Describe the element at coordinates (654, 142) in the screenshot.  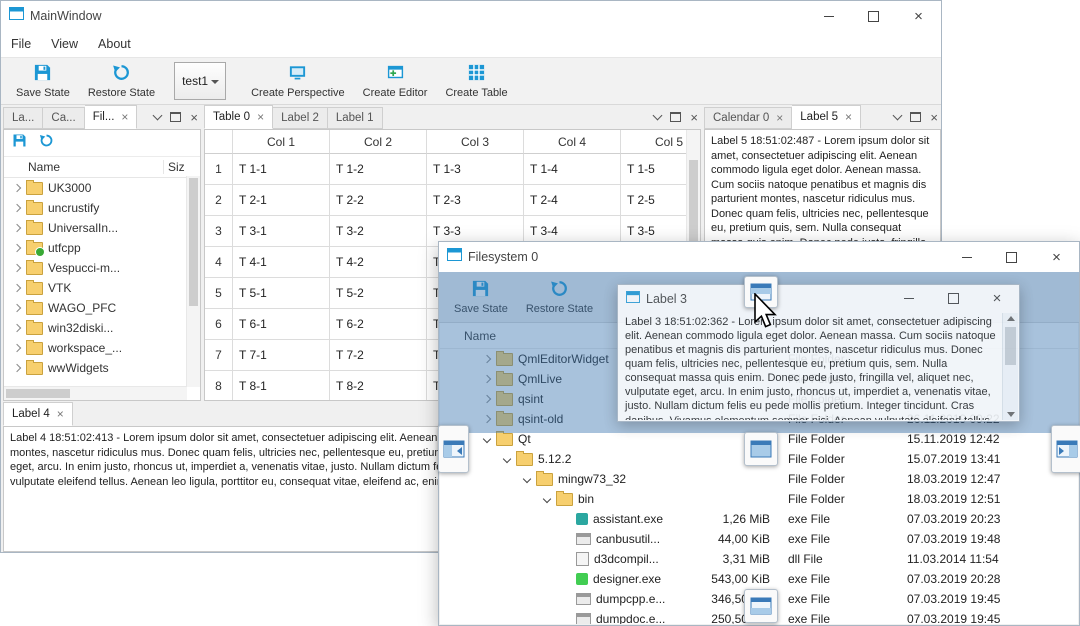
I see `table-column-header: Col 5` at that location.